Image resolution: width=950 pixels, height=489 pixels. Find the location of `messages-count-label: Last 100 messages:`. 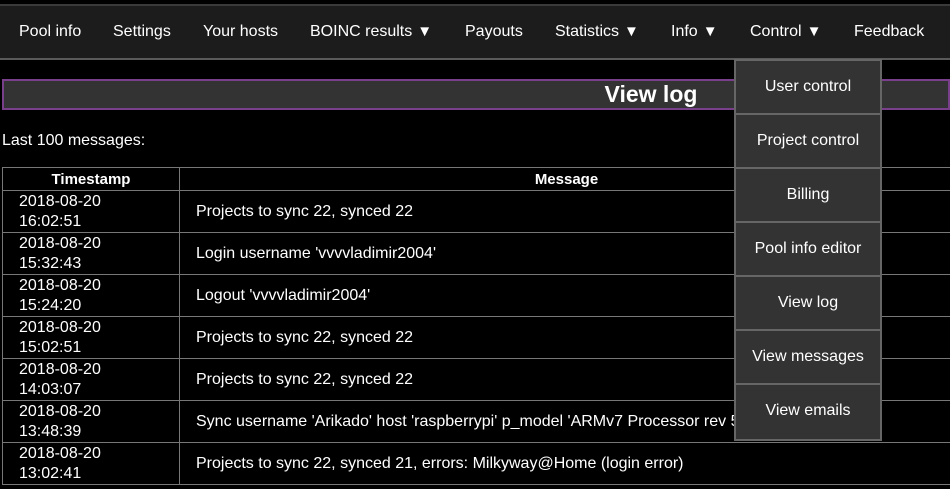

messages-count-label: Last 100 messages: is located at coordinates (74, 140).